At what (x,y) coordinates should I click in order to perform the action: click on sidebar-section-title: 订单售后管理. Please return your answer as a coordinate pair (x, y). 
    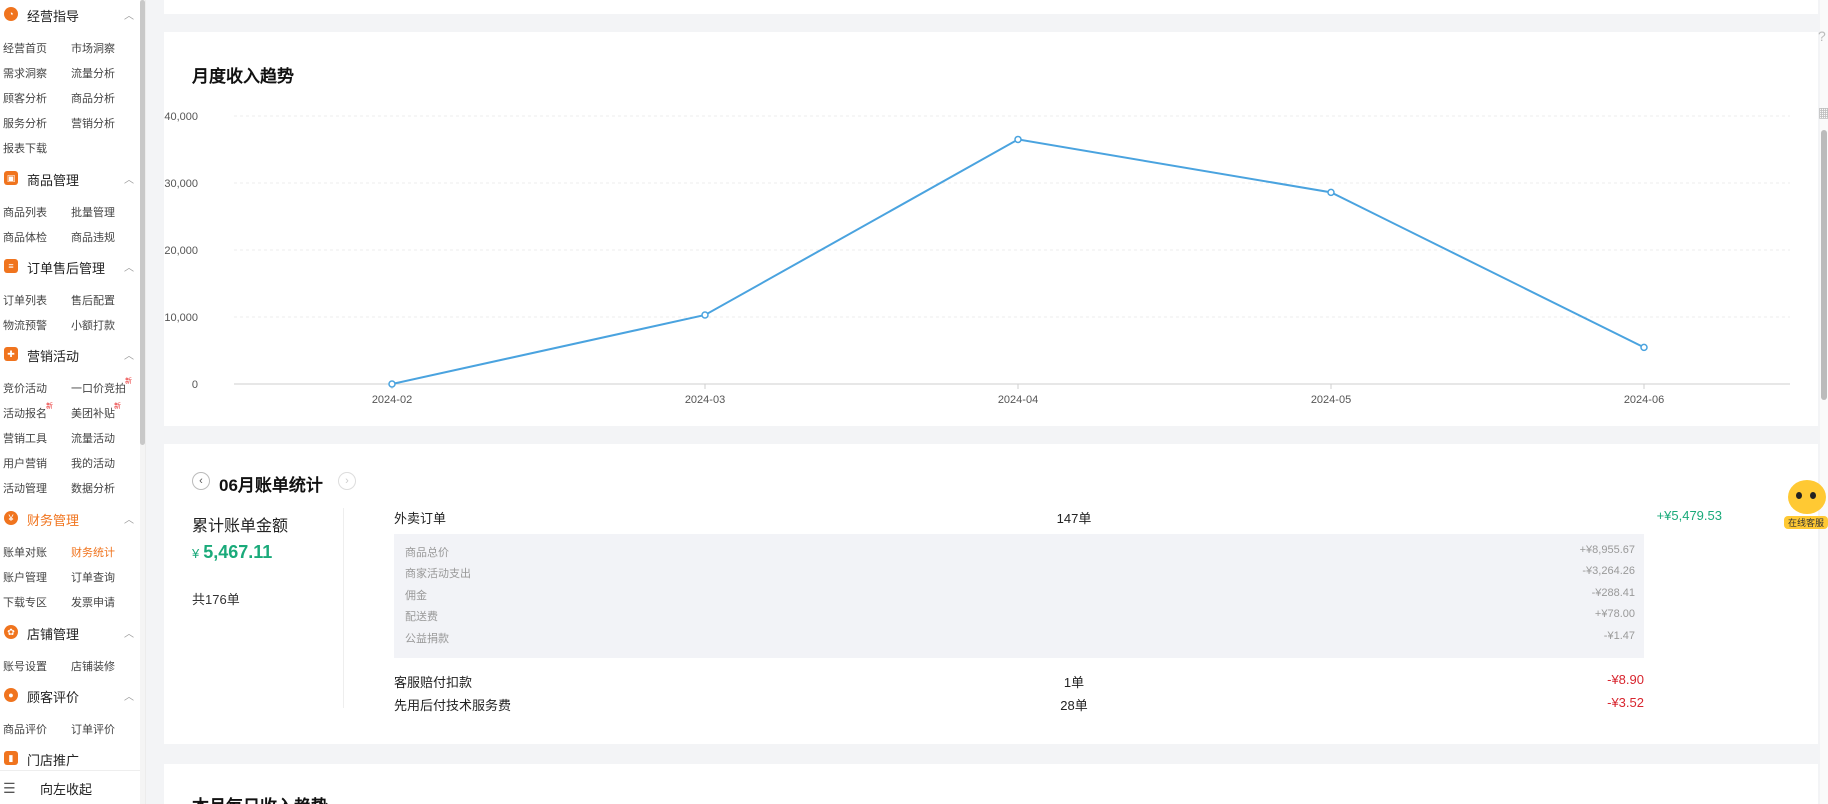
    Looking at the image, I should click on (66, 268).